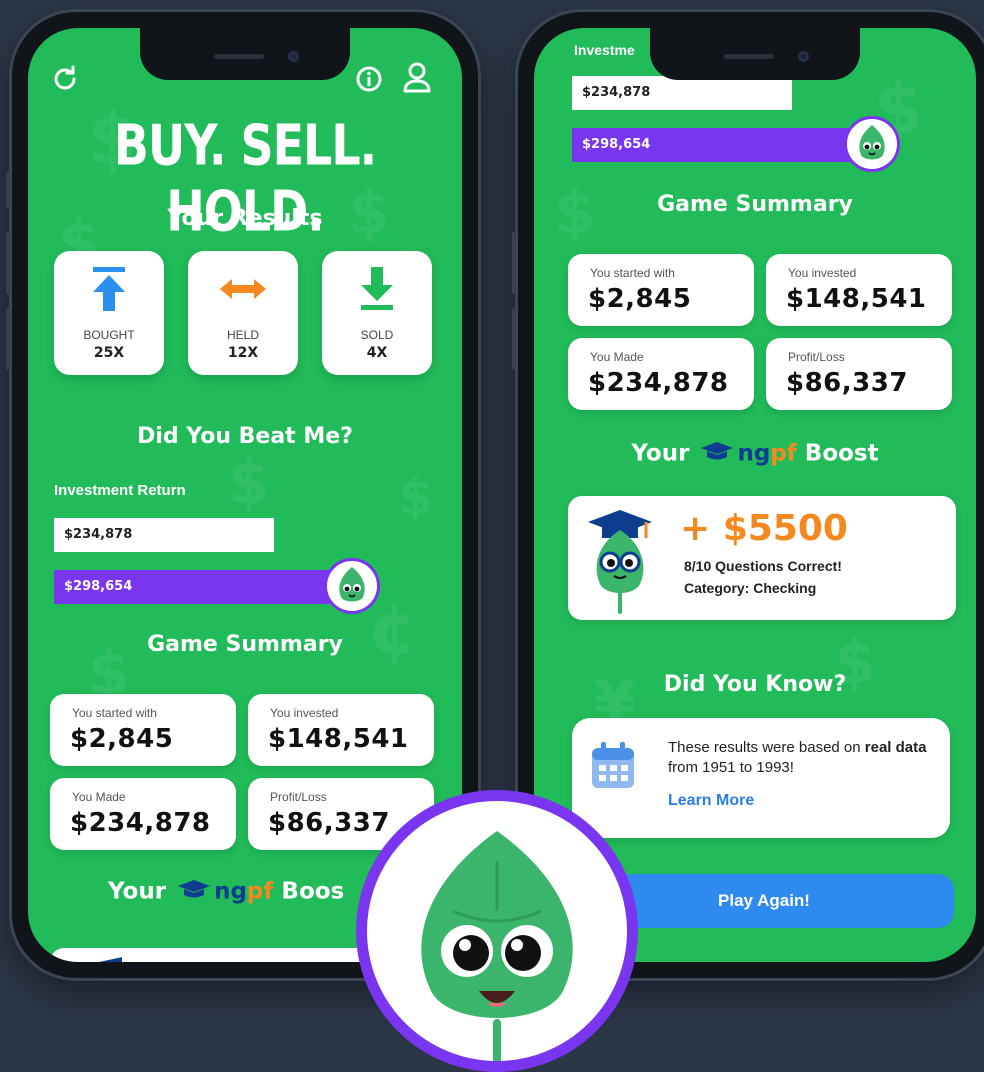  Describe the element at coordinates (497, 931) in the screenshot. I see `leaf-mascot-icon` at that location.